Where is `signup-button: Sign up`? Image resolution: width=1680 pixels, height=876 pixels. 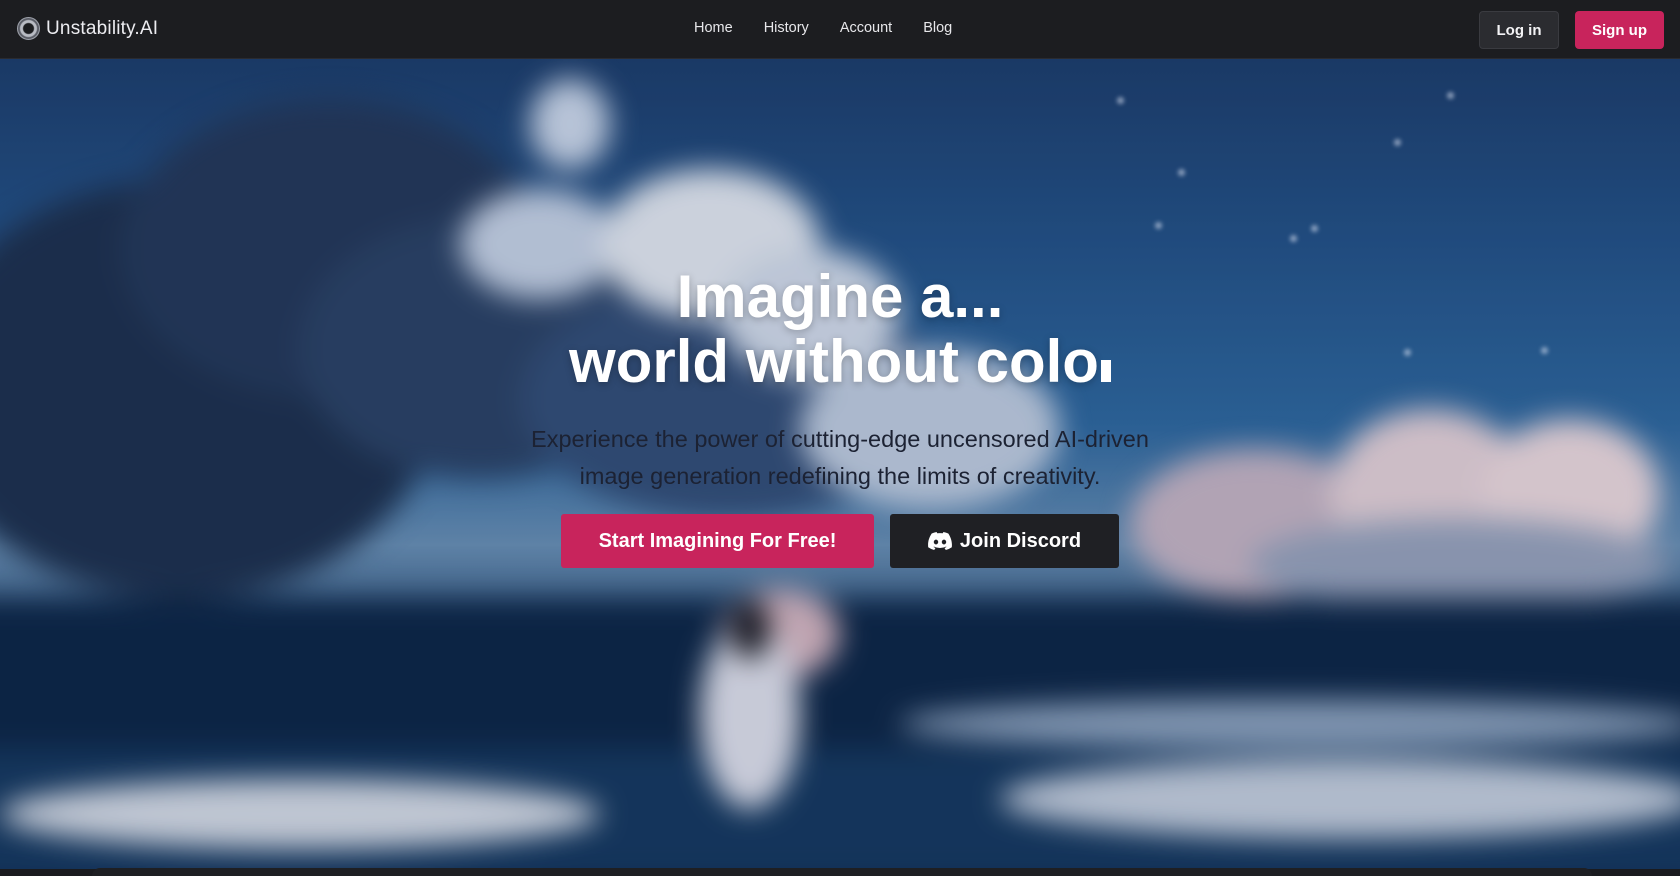
signup-button: Sign up is located at coordinates (1619, 30).